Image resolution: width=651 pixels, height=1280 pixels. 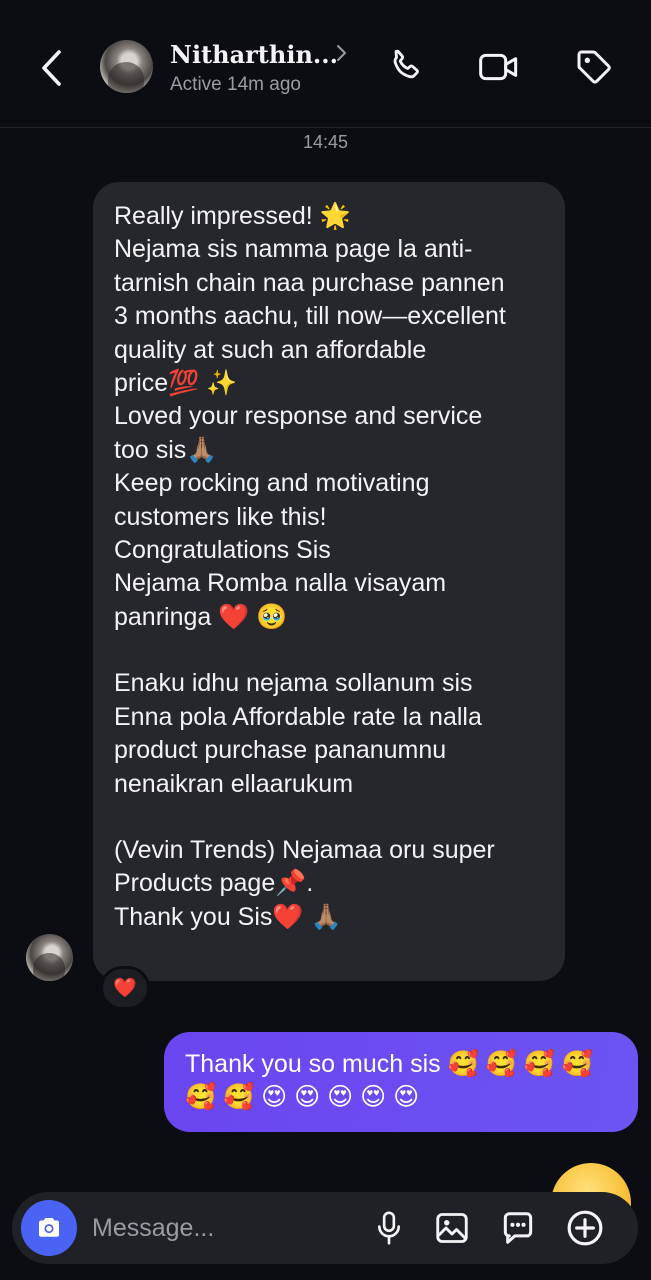 I want to click on message-input, so click(x=227, y=1228).